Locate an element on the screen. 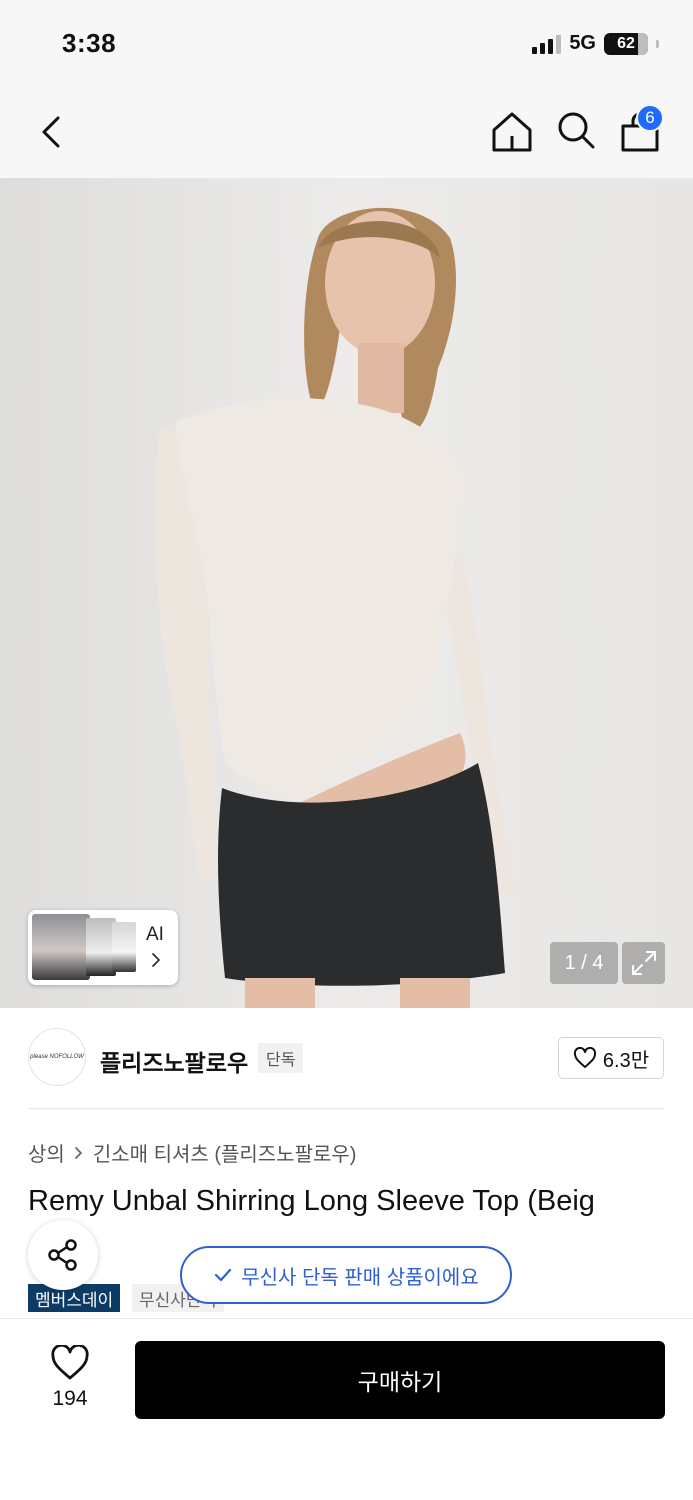 This screenshot has height=1500, width=693. status-time: 3:38 is located at coordinates (89, 43).